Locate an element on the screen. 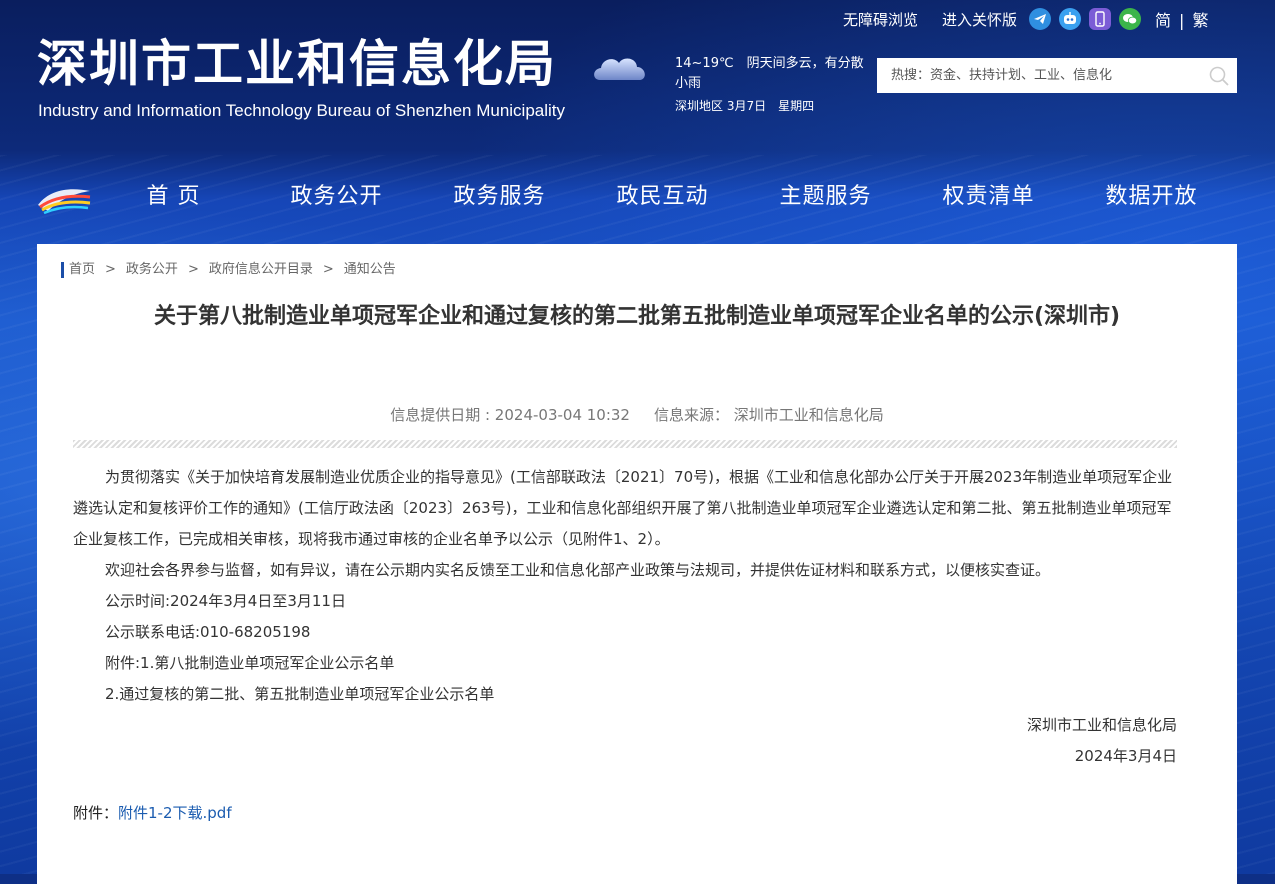  nav-open-data: 数据开放 is located at coordinates (1151, 199).